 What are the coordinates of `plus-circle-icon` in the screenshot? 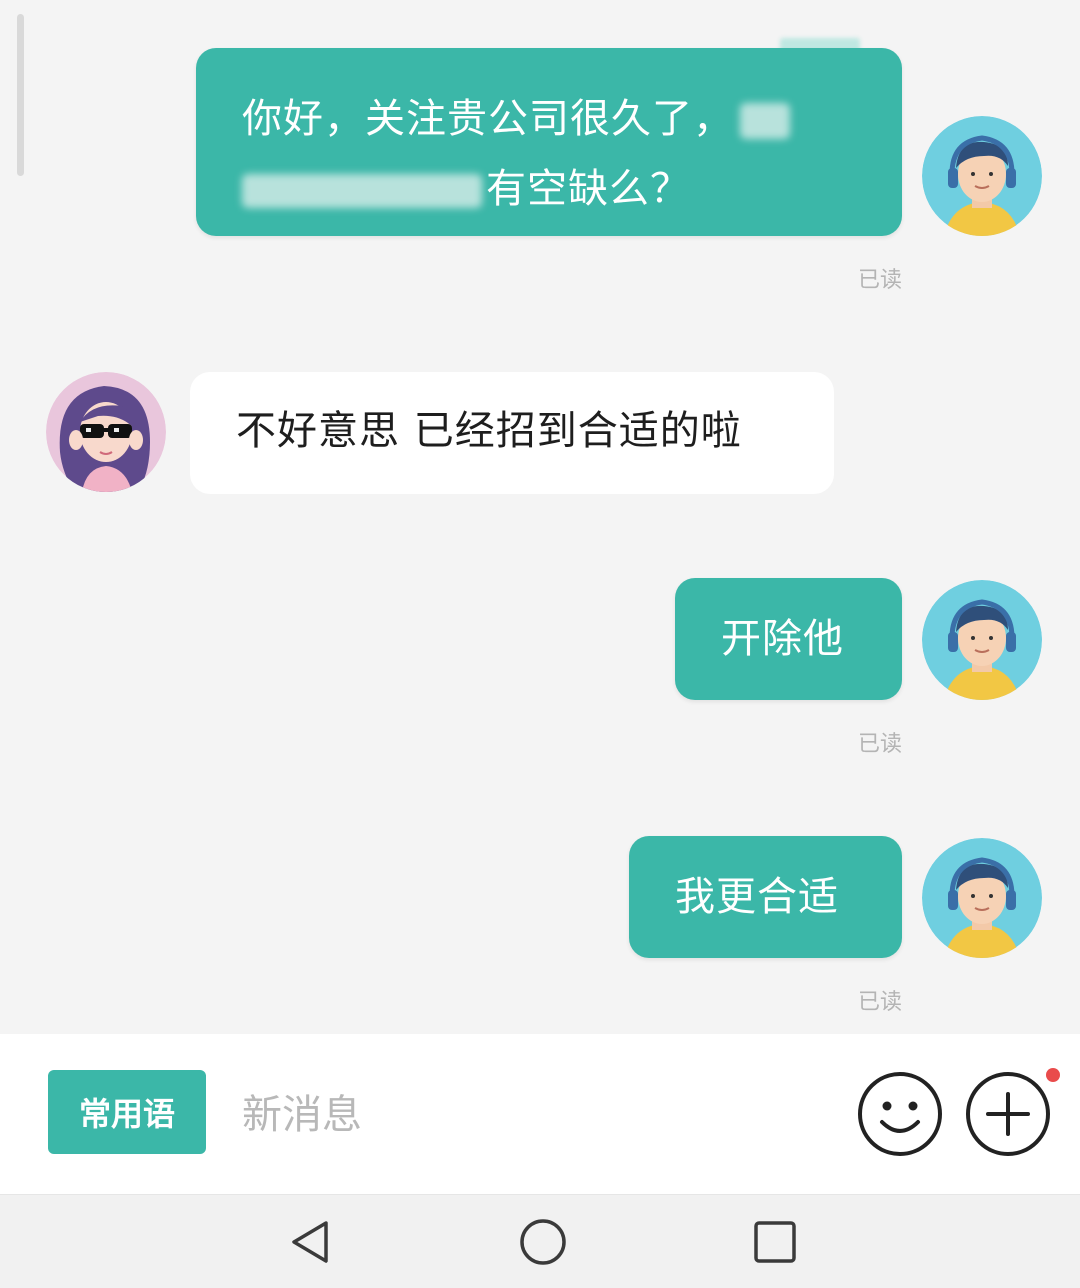 It's located at (1008, 1114).